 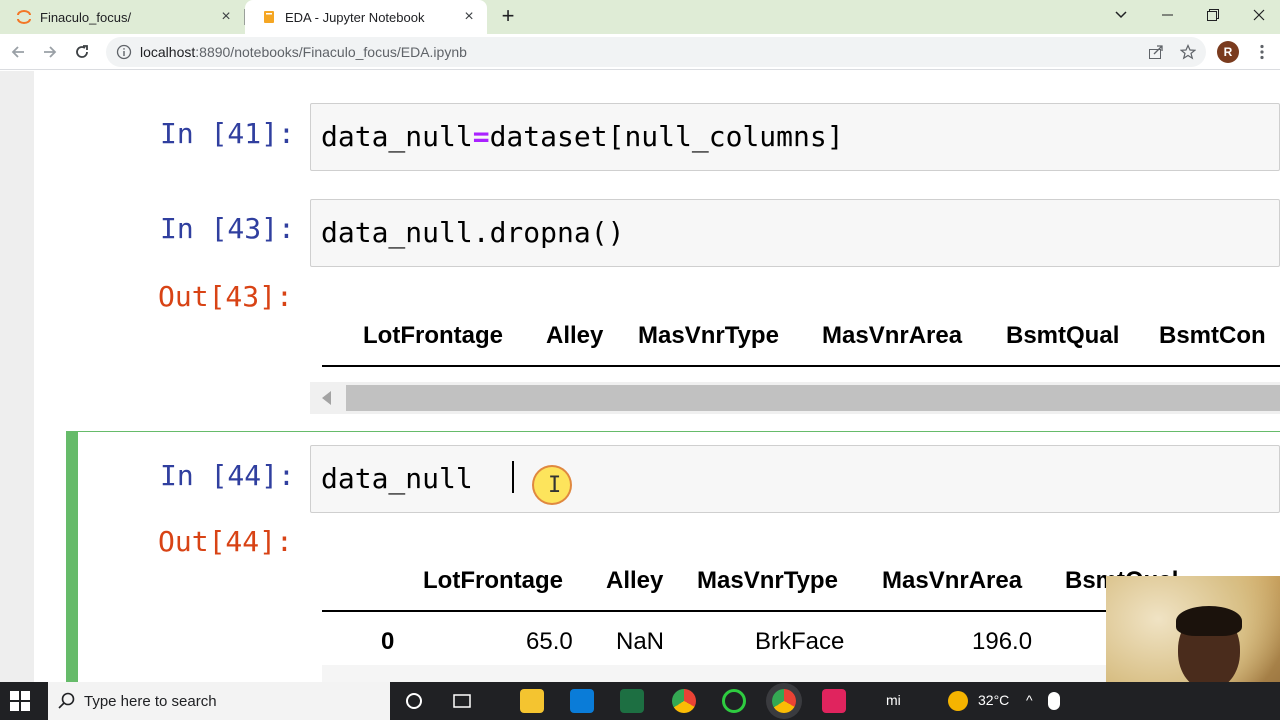 What do you see at coordinates (795, 479) in the screenshot?
I see `code-cell-input-active: data_null` at bounding box center [795, 479].